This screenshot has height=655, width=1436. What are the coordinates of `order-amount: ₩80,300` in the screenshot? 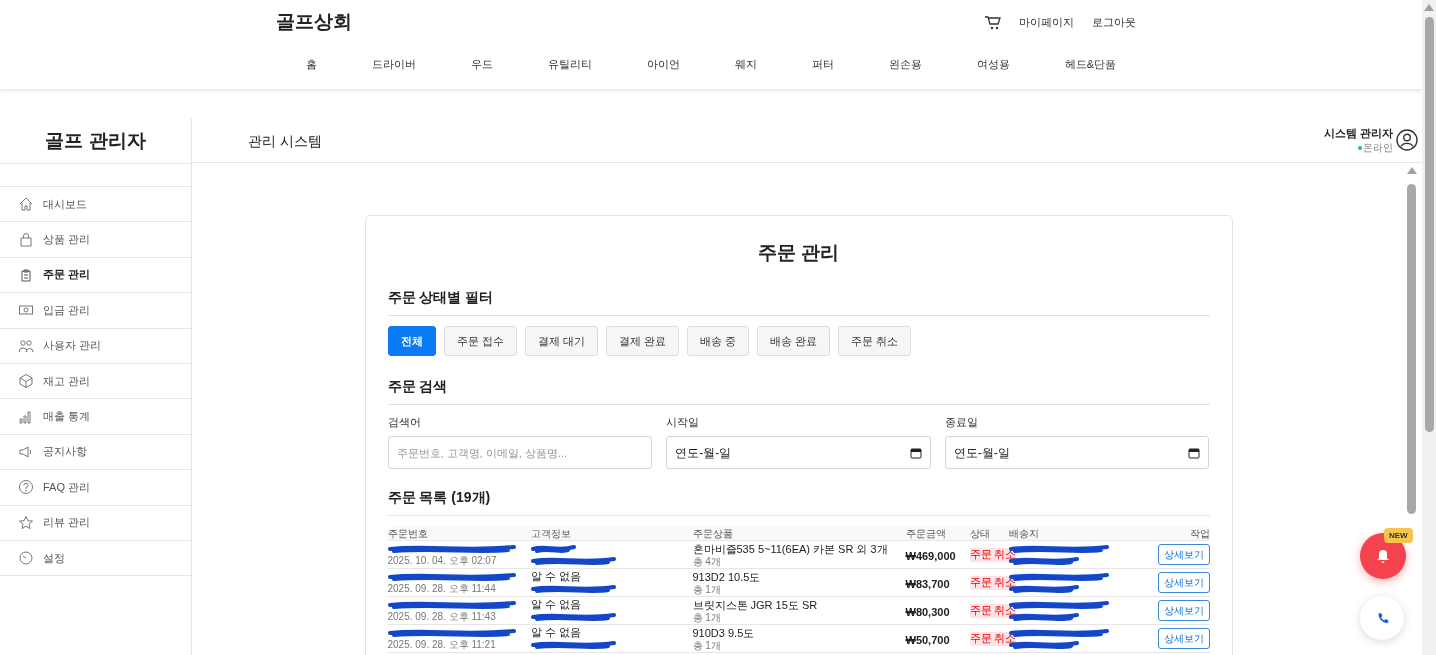 It's located at (927, 611).